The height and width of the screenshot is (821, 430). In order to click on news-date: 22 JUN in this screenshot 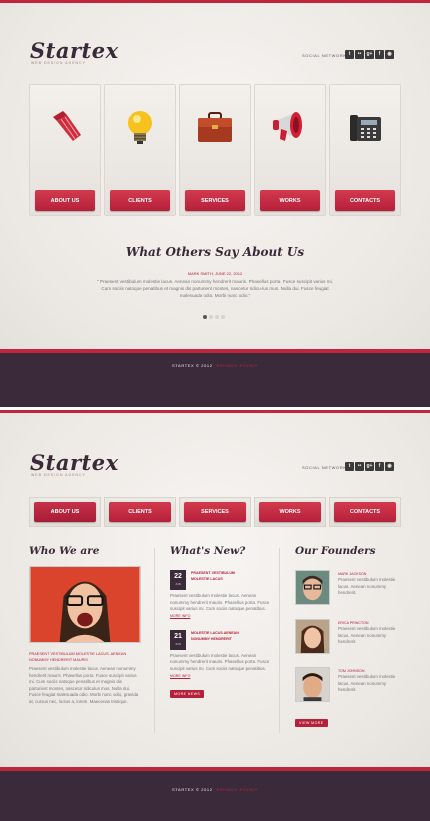, I will do `click(178, 580)`.